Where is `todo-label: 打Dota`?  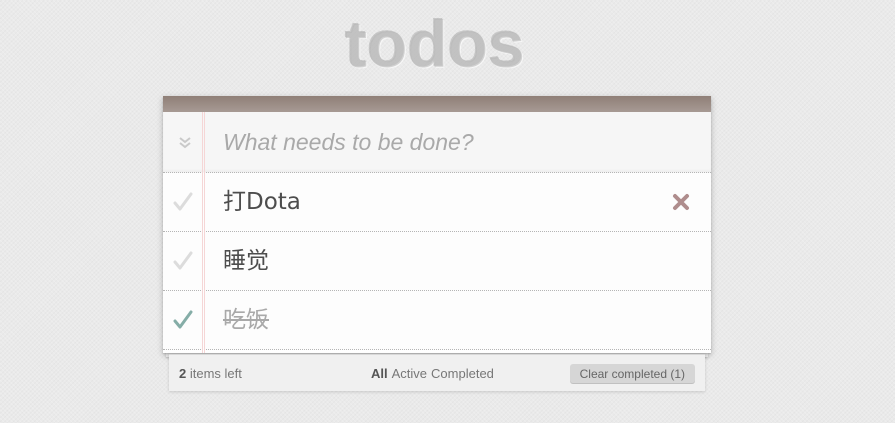
todo-label: 打Dota is located at coordinates (262, 202).